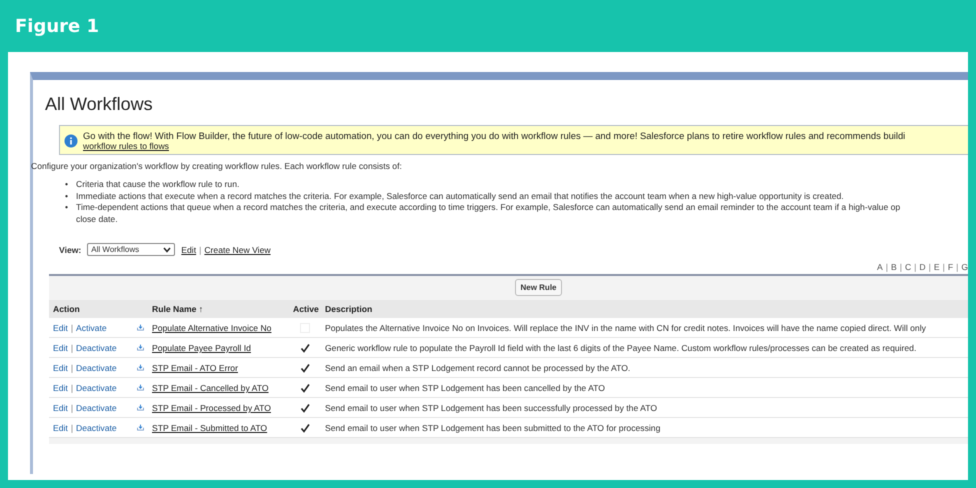 The height and width of the screenshot is (488, 976). I want to click on view-label: View:, so click(70, 249).